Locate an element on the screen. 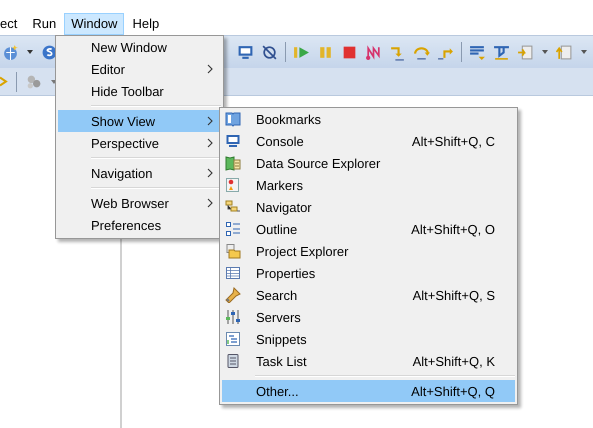 This screenshot has height=428, width=593. gears-icon is located at coordinates (33, 81).